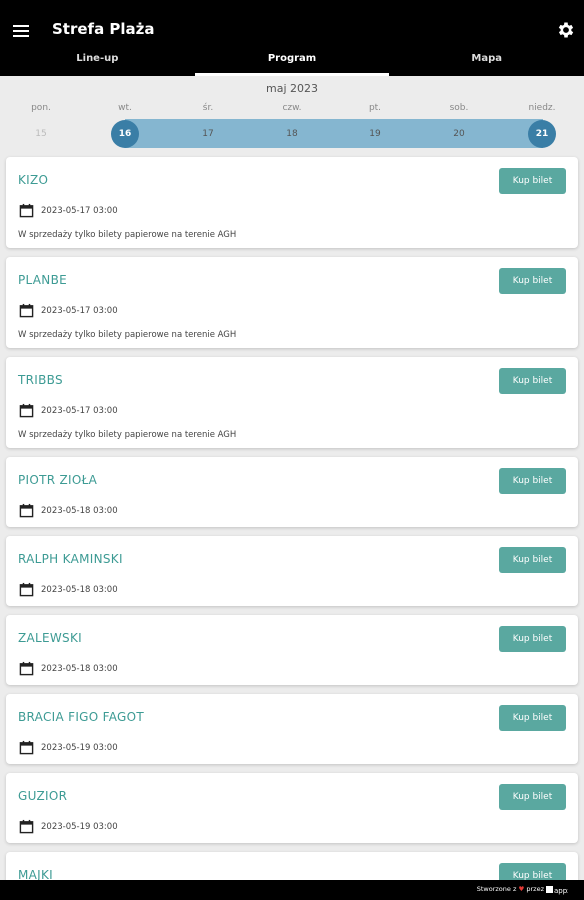 This screenshot has height=900, width=584. I want to click on menu-icon, so click(21, 31).